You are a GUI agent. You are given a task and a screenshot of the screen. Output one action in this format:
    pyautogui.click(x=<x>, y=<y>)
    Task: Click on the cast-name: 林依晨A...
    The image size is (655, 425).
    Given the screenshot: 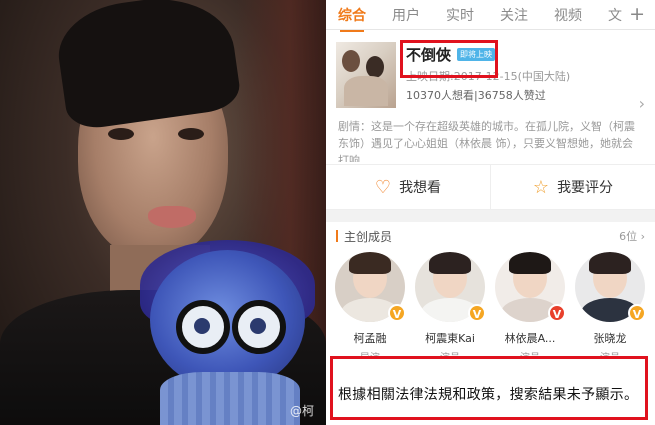 What is the action you would take?
    pyautogui.click(x=530, y=338)
    